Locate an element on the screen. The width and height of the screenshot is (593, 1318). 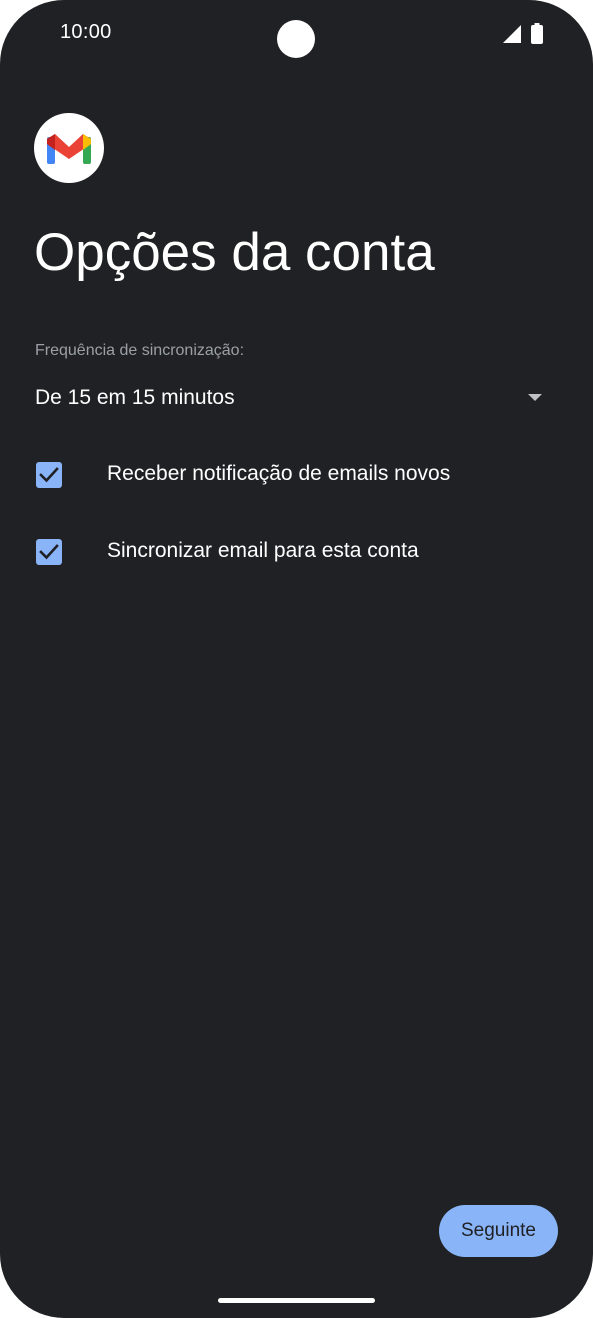
notify-new-emails-option: Receber notificação de emails novos is located at coordinates (300, 474).